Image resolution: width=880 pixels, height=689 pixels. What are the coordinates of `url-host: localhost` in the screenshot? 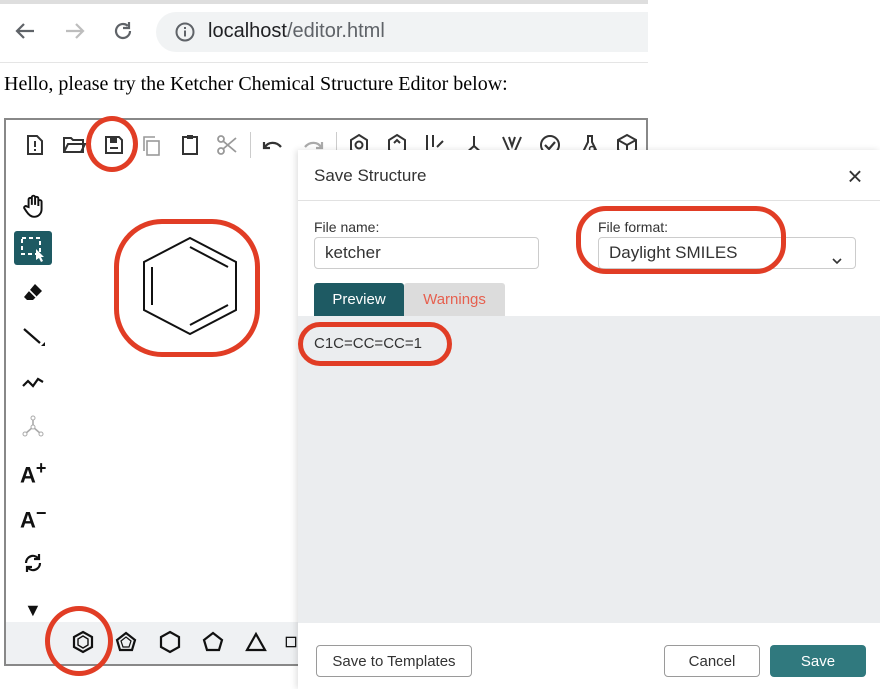 It's located at (247, 31).